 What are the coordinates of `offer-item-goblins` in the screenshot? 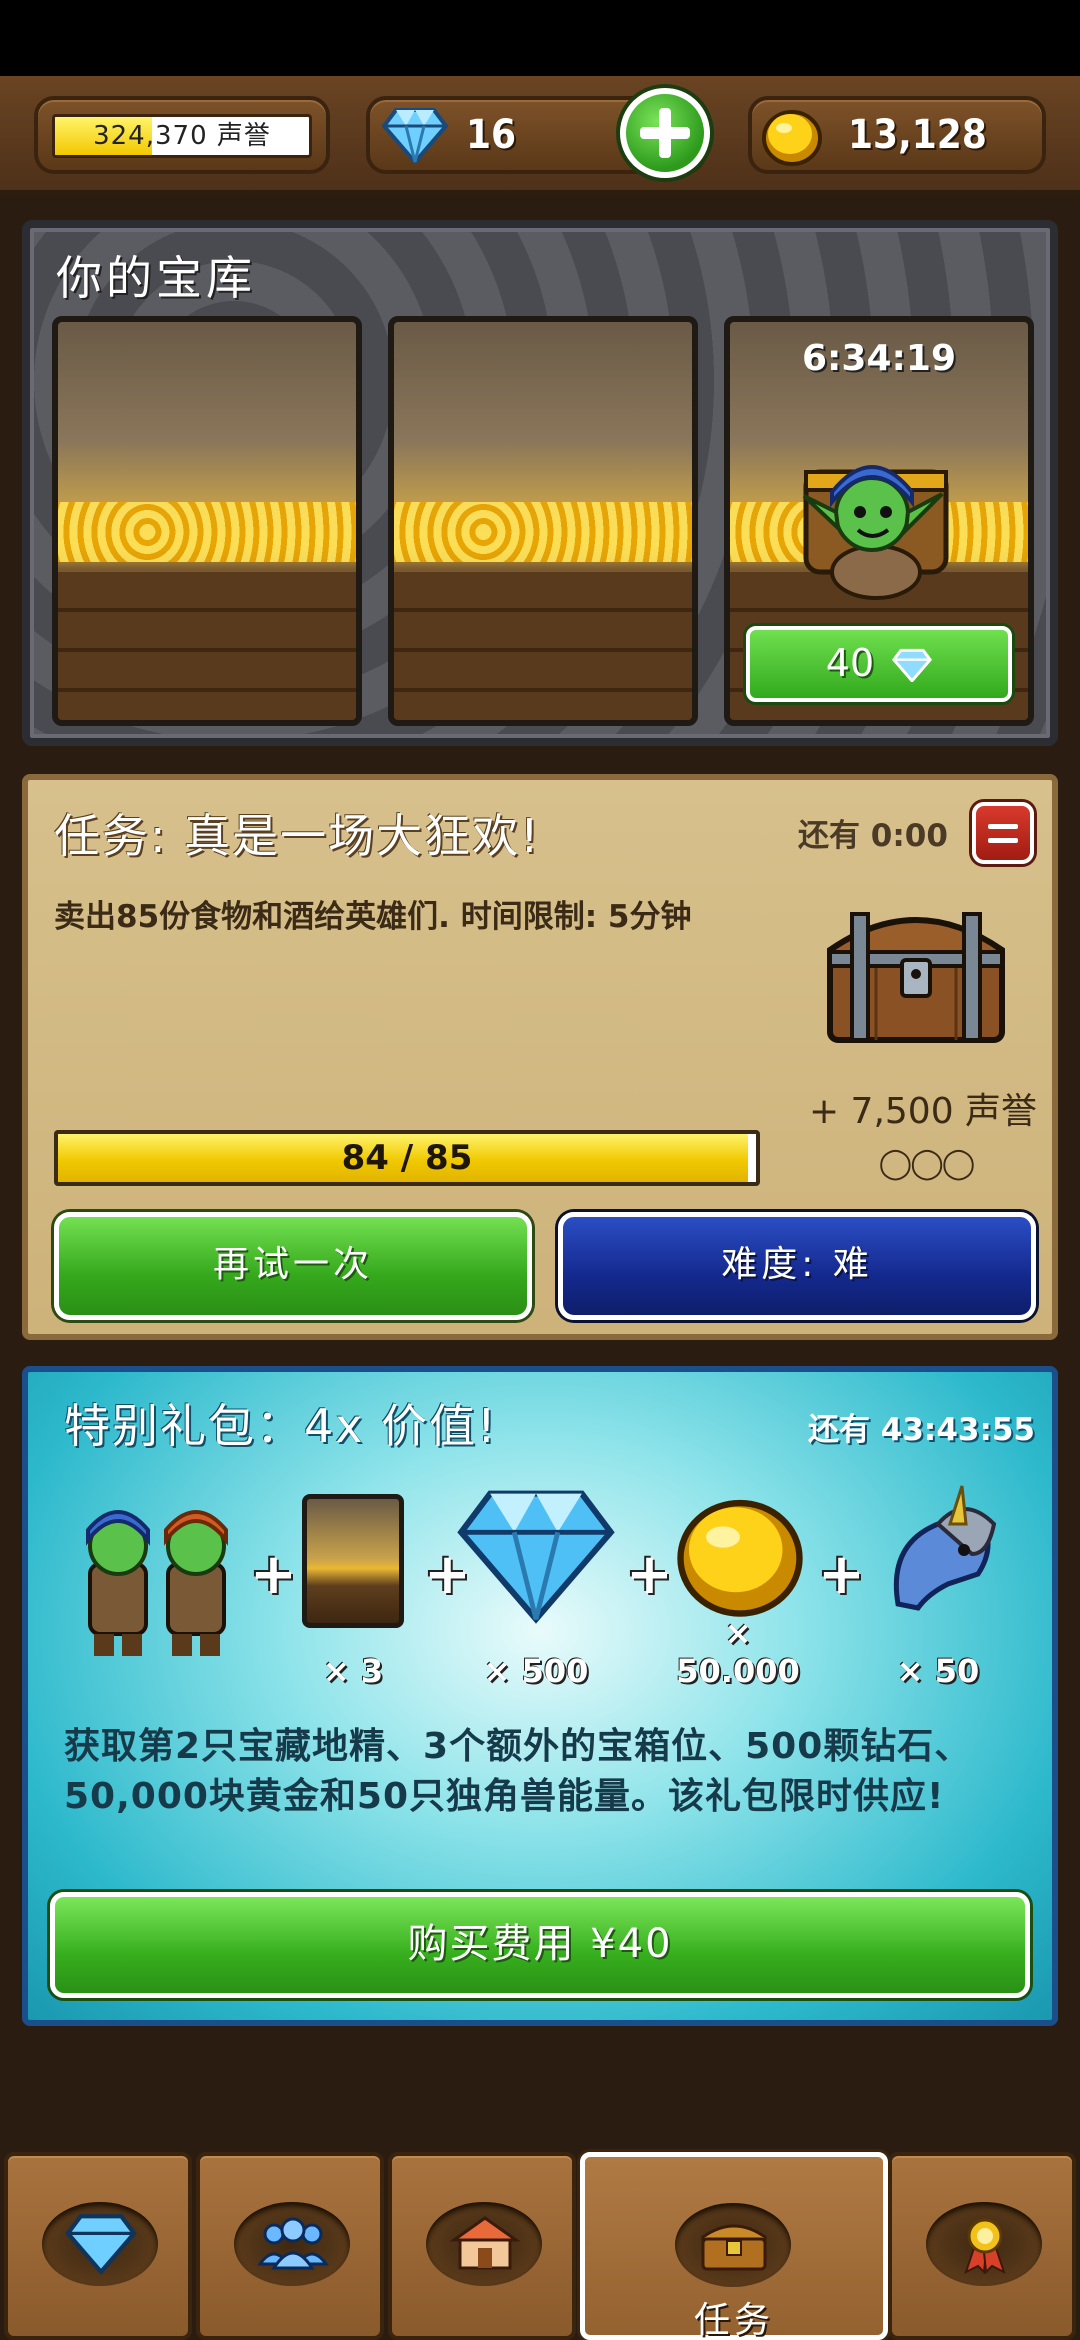 It's located at (159, 1574).